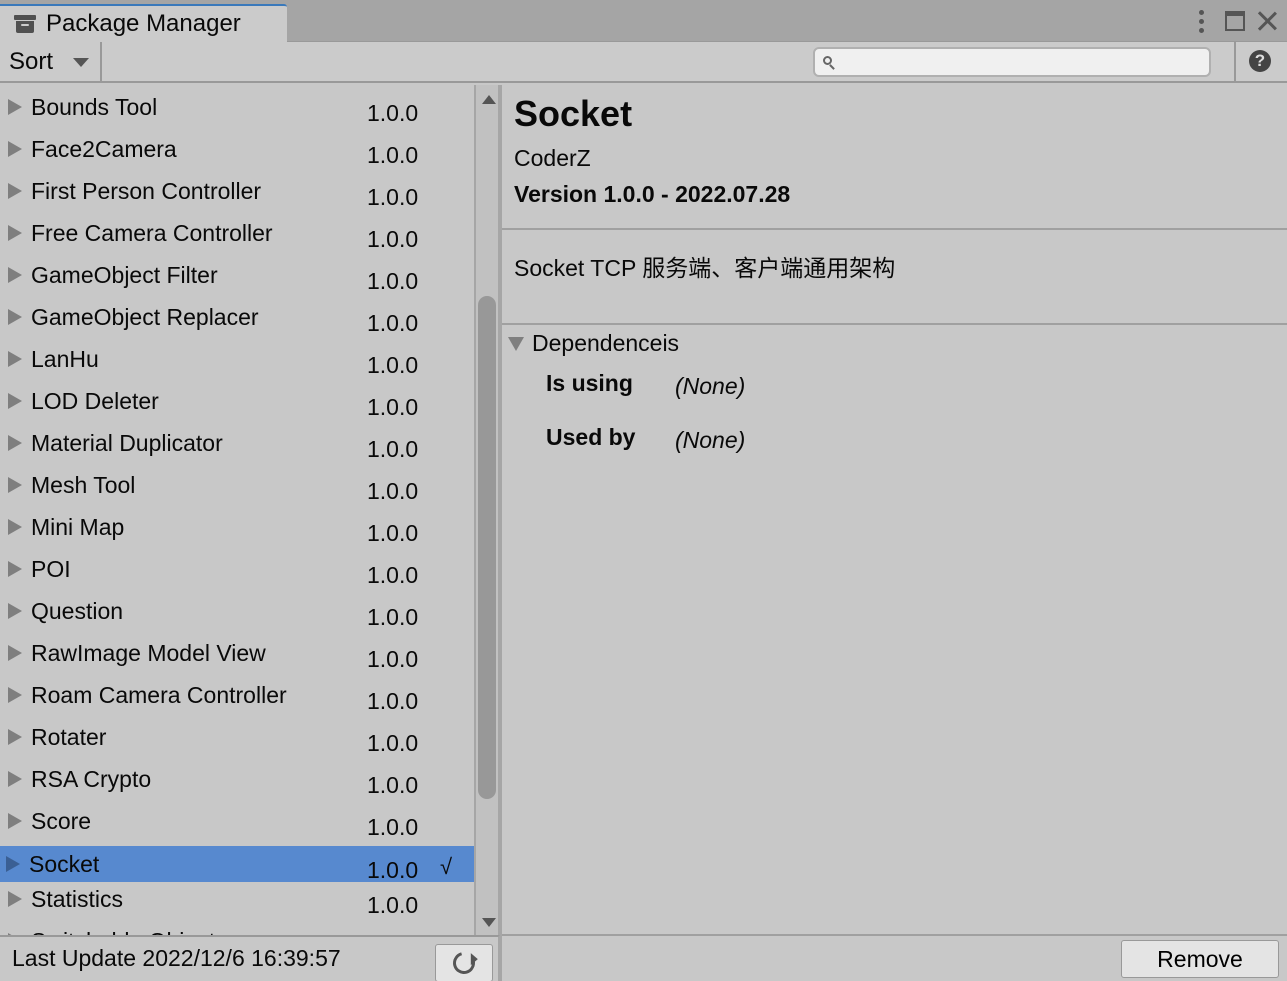 The image size is (1287, 981). I want to click on list-scrollbar, so click(487, 511).